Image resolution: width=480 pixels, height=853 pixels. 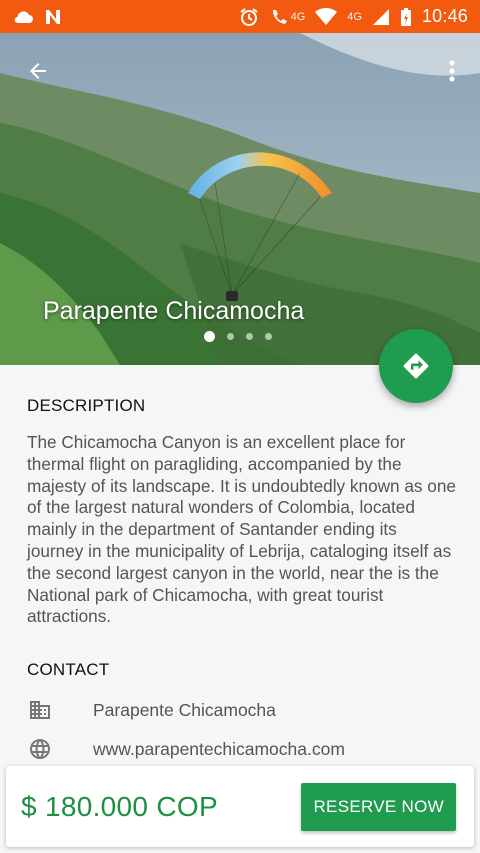 I want to click on more-options-button, so click(x=452, y=71).